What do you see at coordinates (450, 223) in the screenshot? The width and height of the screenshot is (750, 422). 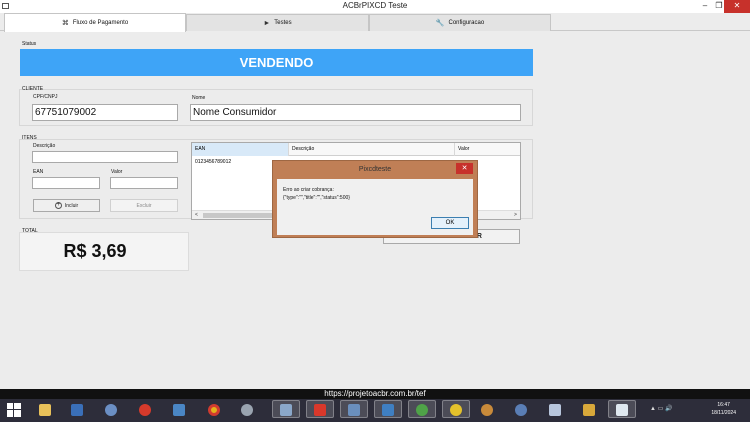 I see `dialog-ok-button: OK` at bounding box center [450, 223].